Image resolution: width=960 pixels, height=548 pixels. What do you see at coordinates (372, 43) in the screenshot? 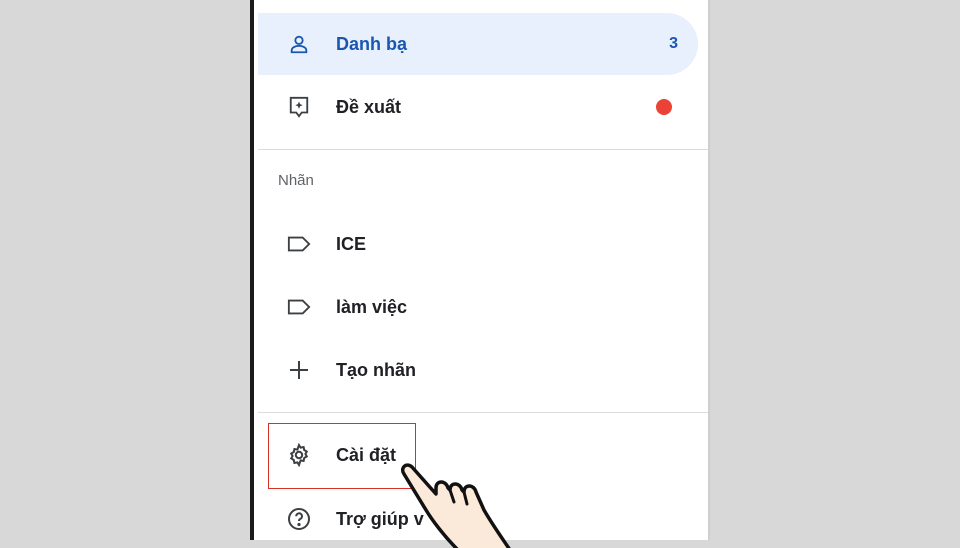
I see `contacts-label: Danh bạ` at bounding box center [372, 43].